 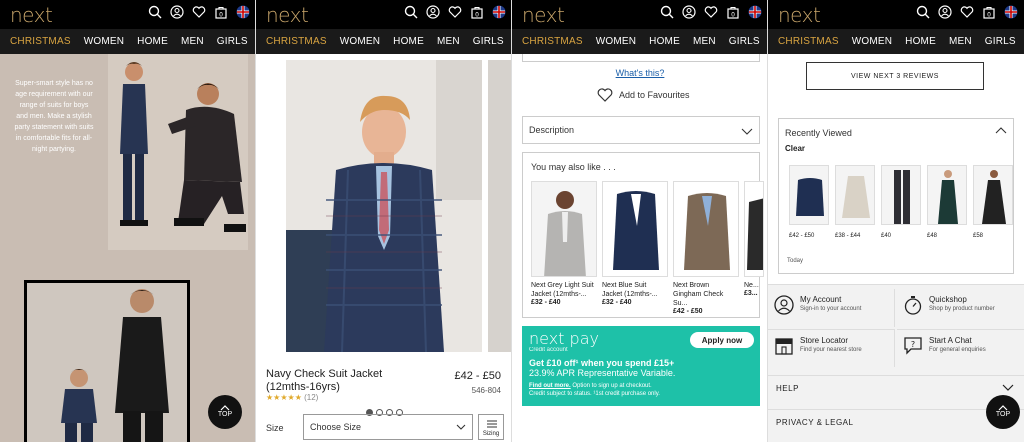 I want to click on my-account-link: My Account Sign-in to your account, so click(x=831, y=308).